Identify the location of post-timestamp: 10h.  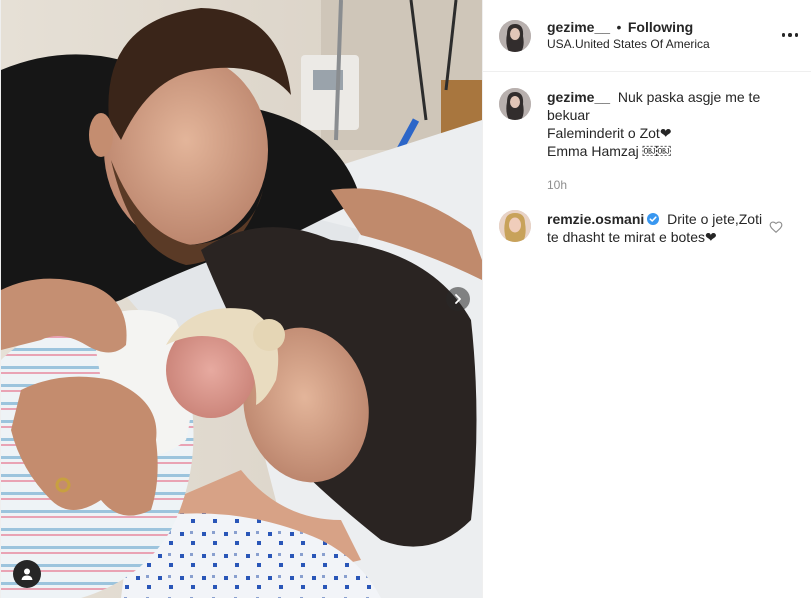
(658, 185).